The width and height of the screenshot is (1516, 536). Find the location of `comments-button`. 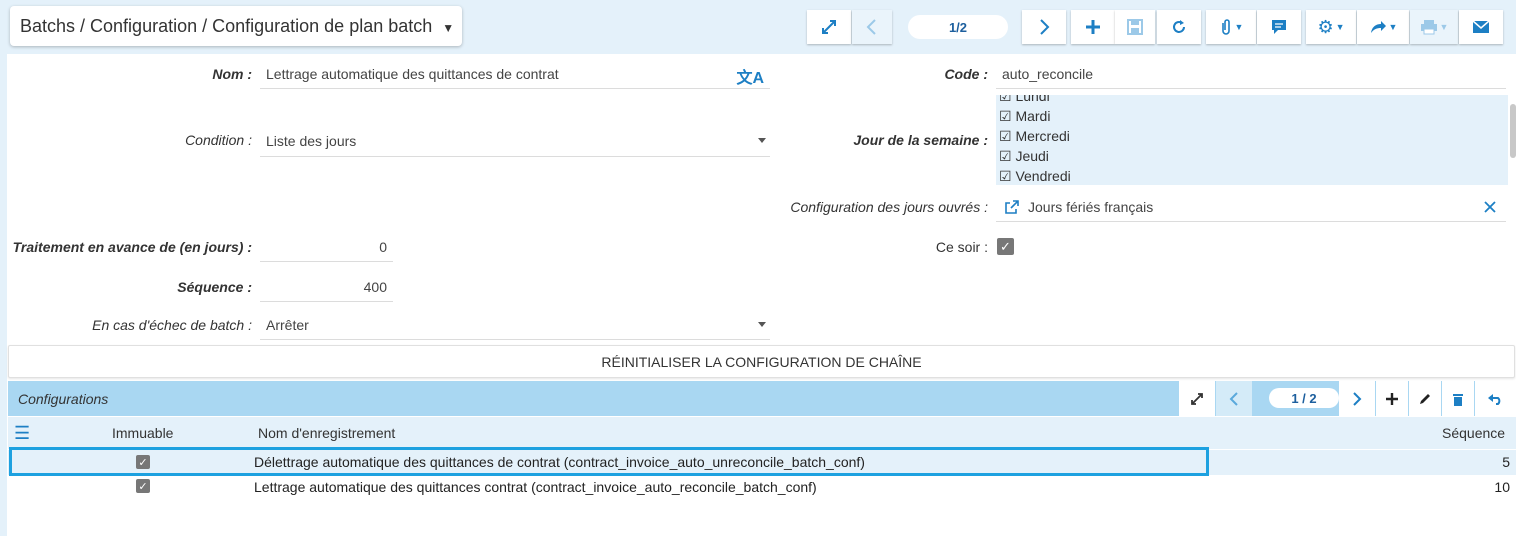

comments-button is located at coordinates (1279, 27).